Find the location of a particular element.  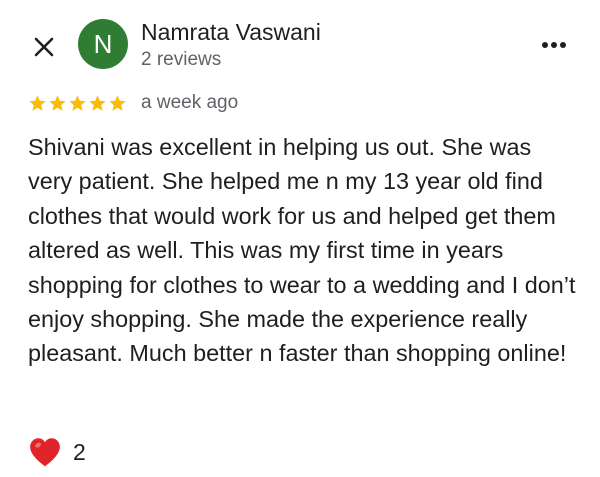

heart-icon is located at coordinates (45, 452).